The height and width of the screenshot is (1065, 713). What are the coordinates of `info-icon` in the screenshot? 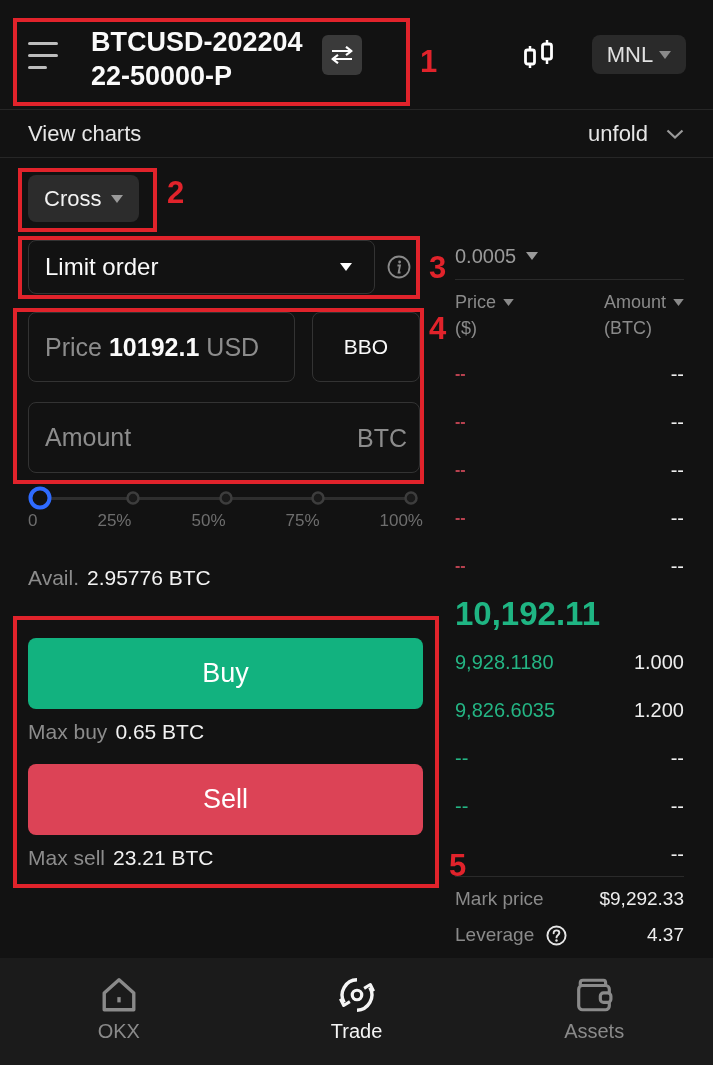 It's located at (399, 267).